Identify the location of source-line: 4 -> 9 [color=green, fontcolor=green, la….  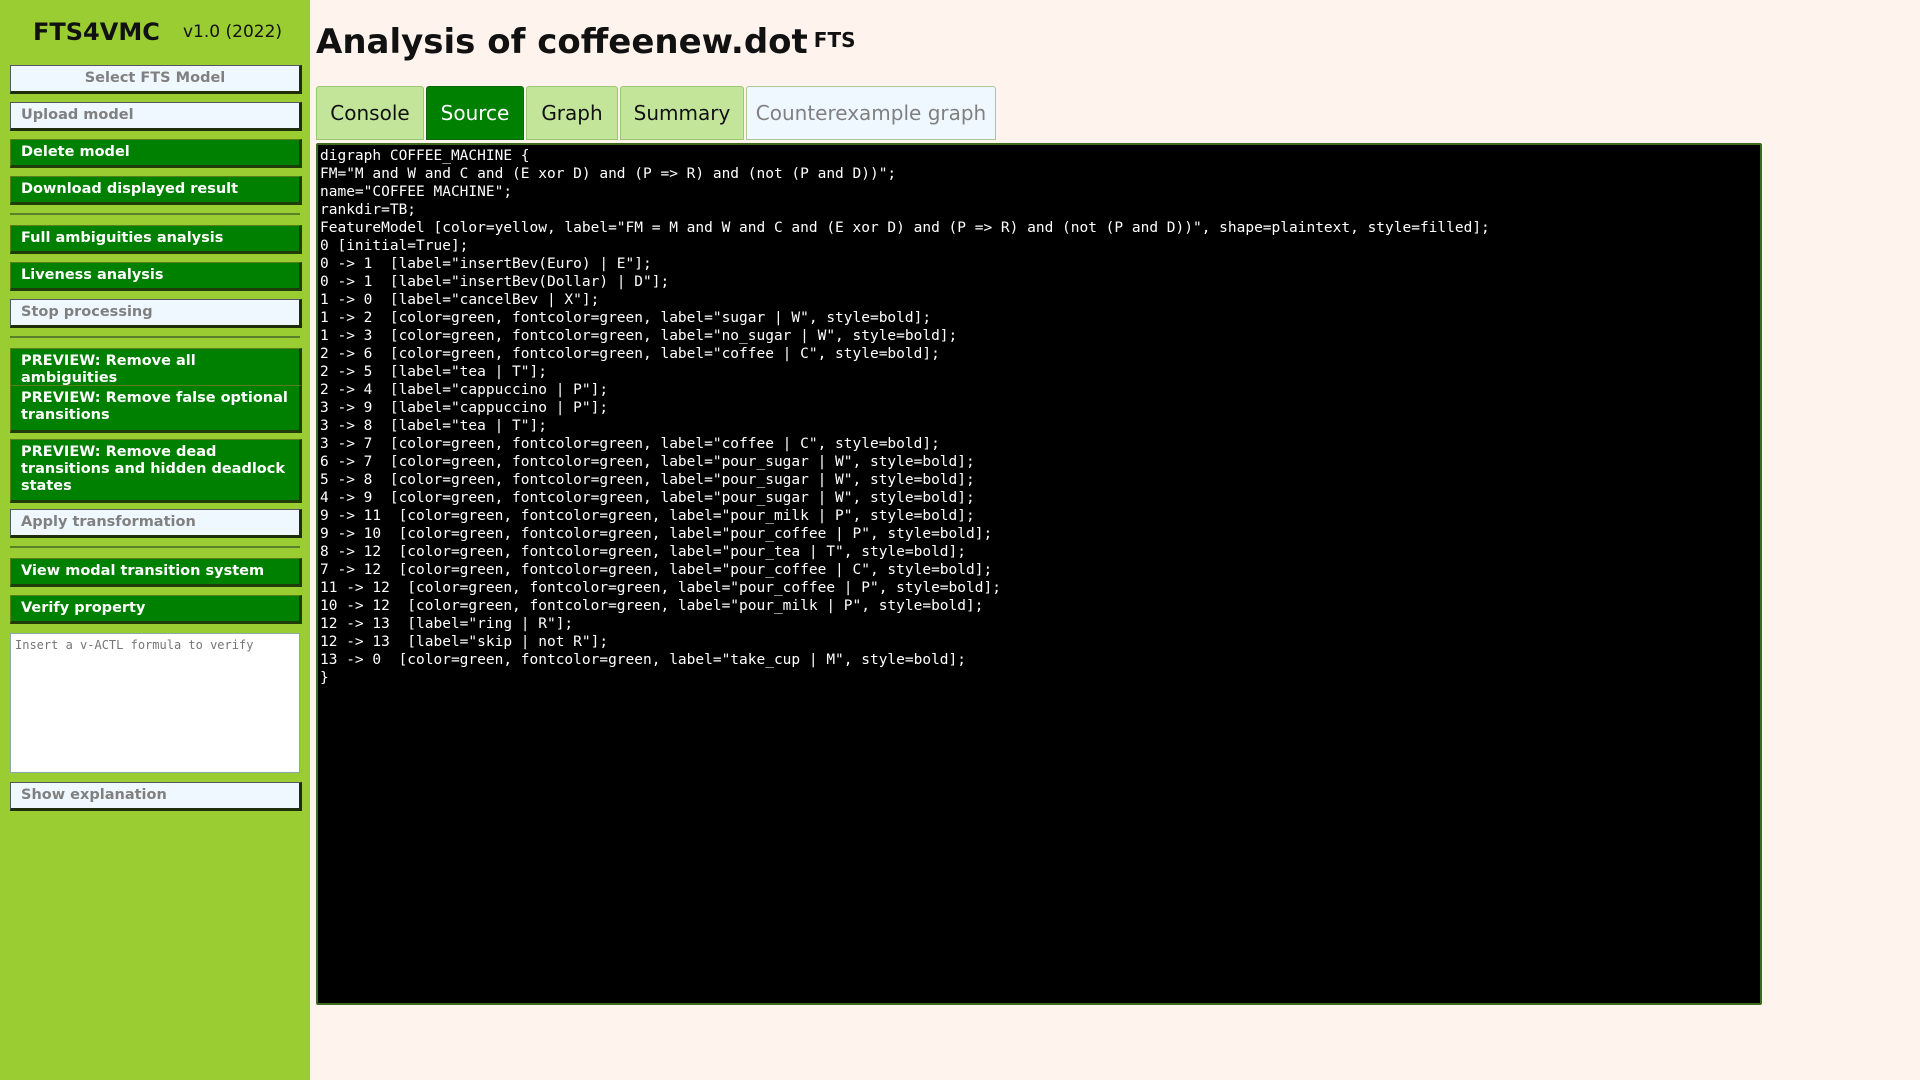
(647, 498).